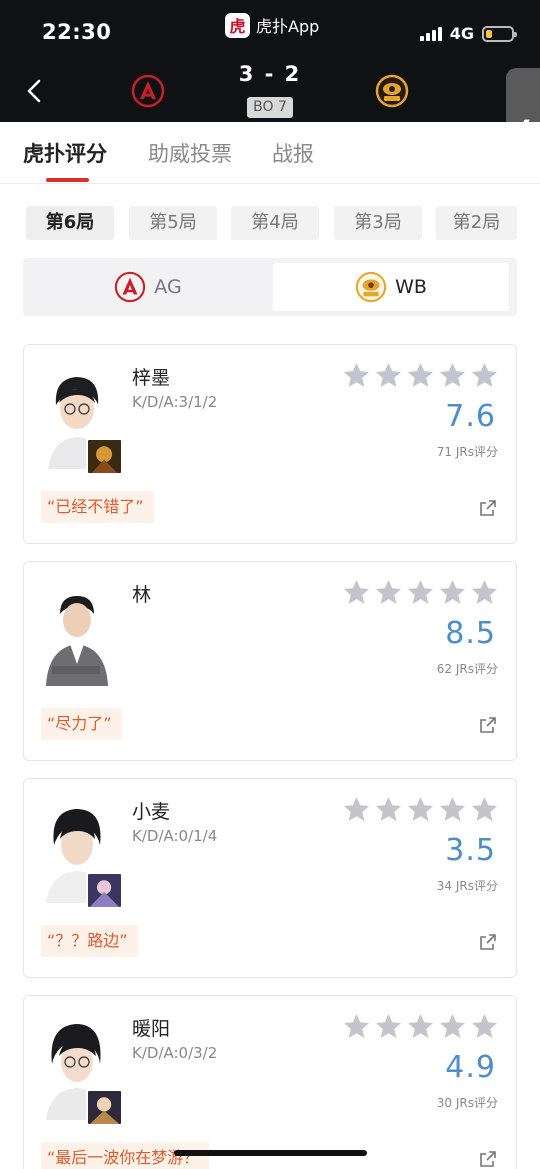  What do you see at coordinates (470, 850) in the screenshot?
I see `player-rating: 3.5` at bounding box center [470, 850].